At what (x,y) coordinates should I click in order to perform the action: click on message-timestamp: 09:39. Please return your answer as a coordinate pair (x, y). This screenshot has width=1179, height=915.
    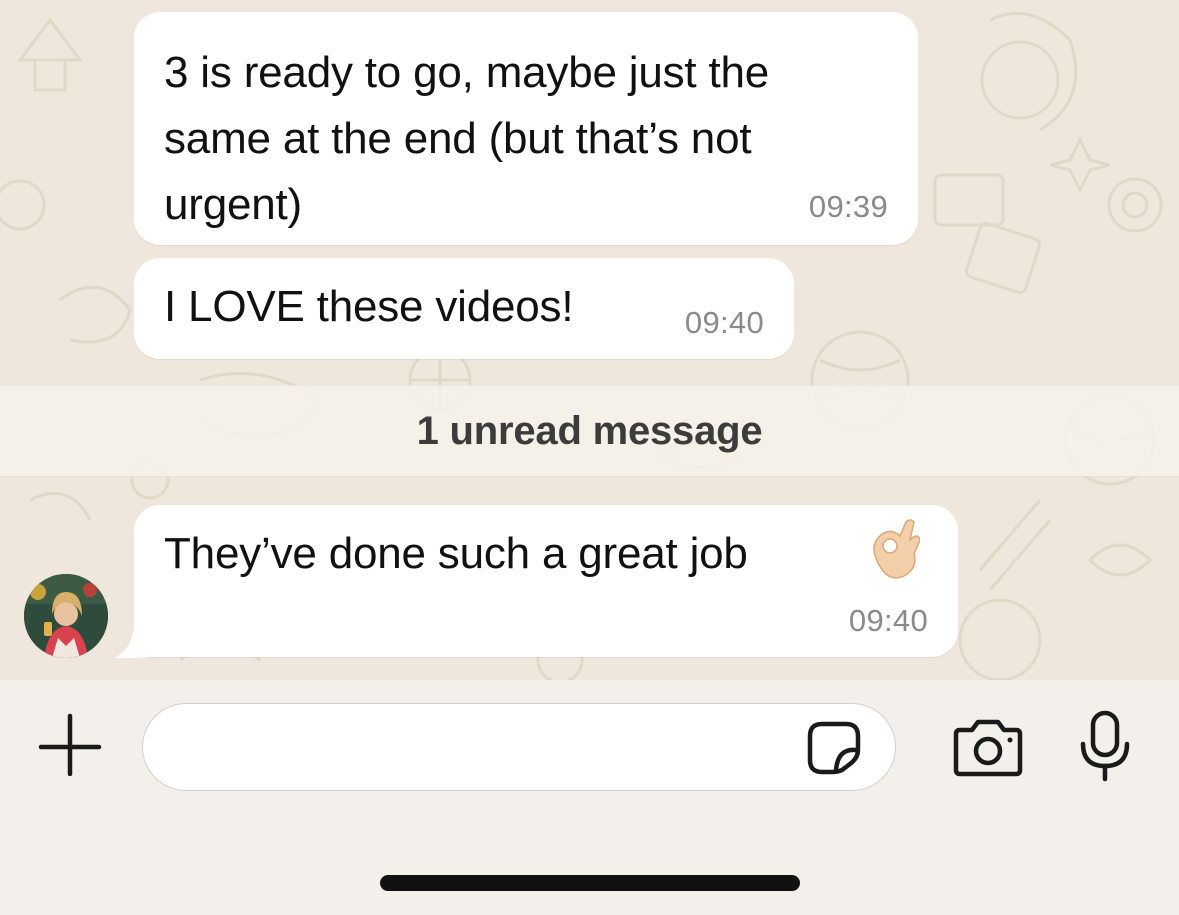
    Looking at the image, I should click on (848, 206).